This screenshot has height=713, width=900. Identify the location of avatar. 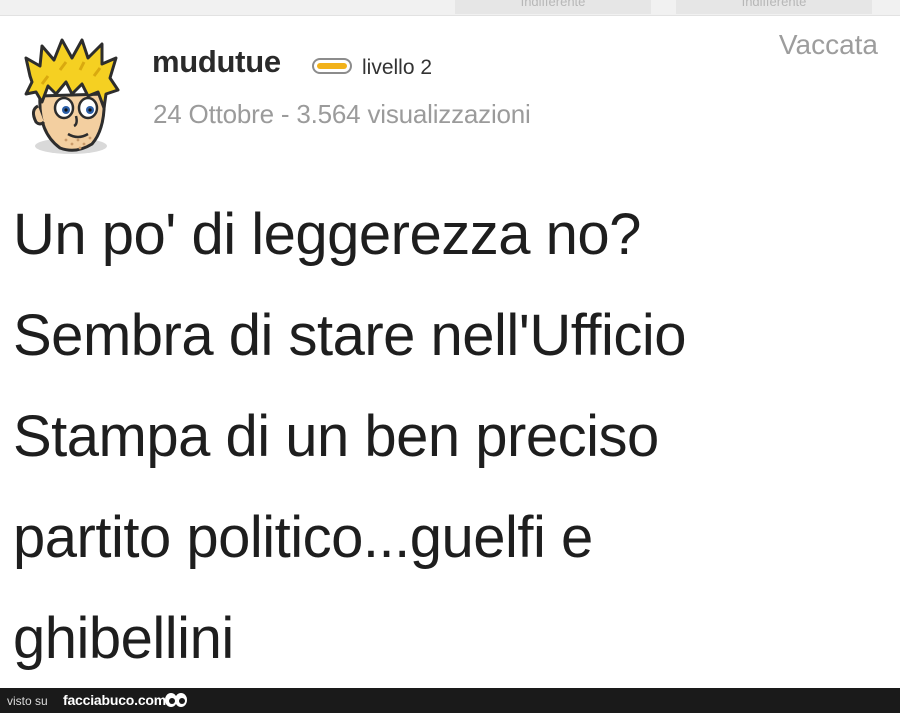
(70, 98).